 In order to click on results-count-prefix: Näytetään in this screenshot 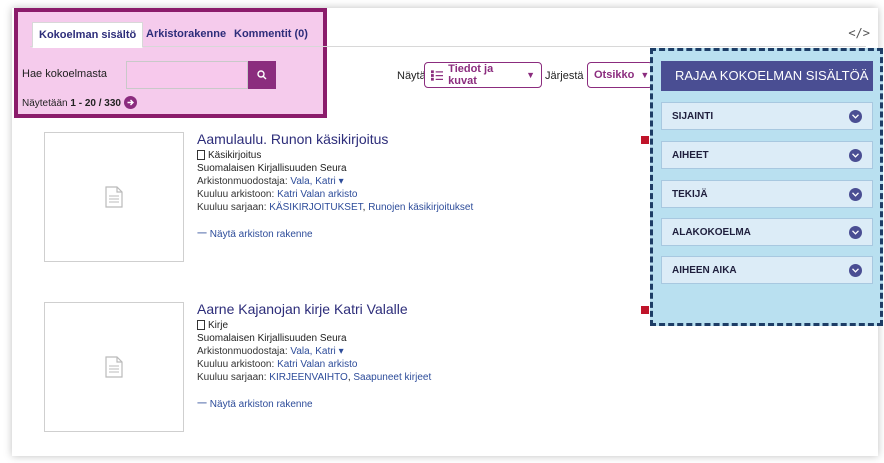, I will do `click(46, 104)`.